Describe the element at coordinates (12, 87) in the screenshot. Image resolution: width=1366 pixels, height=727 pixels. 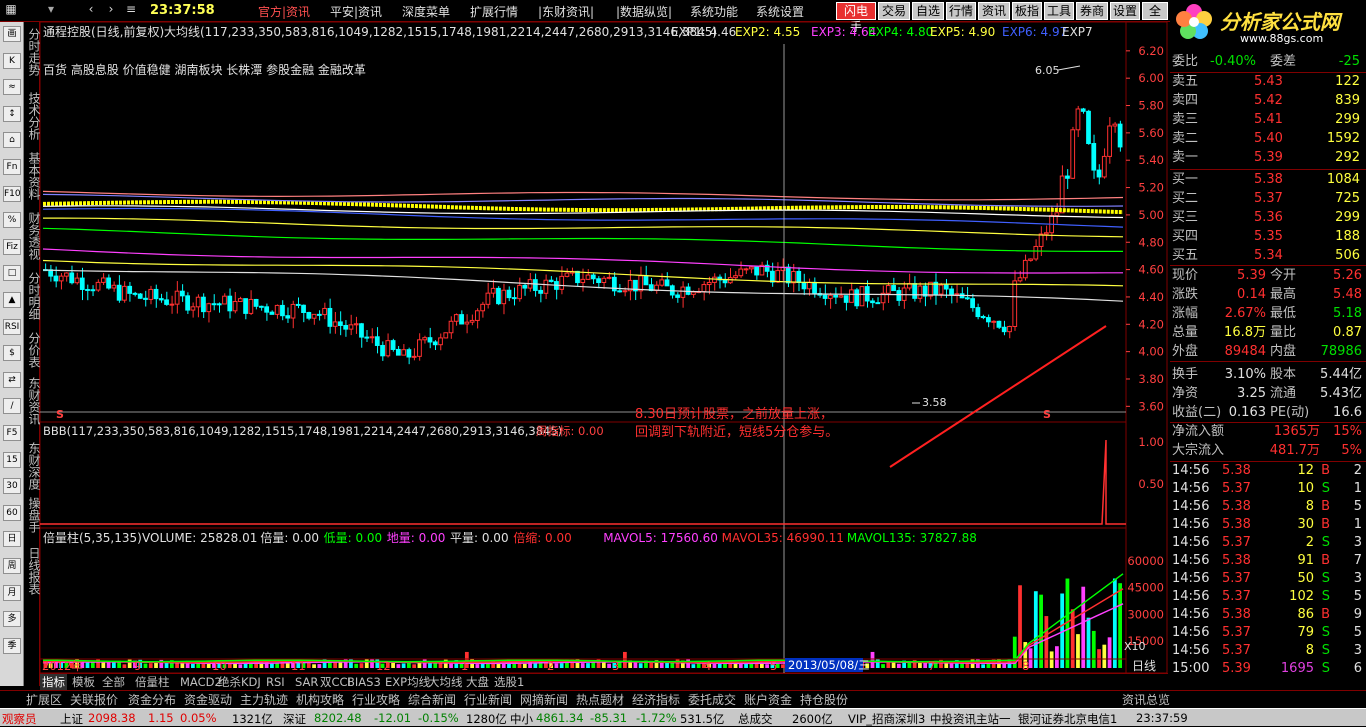
I see `left-tool-2: ≈` at that location.